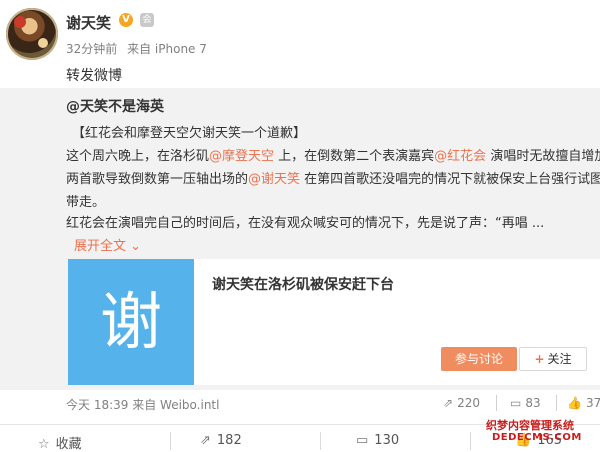  I want to click on favorite-button: ☆ 收藏, so click(60, 442).